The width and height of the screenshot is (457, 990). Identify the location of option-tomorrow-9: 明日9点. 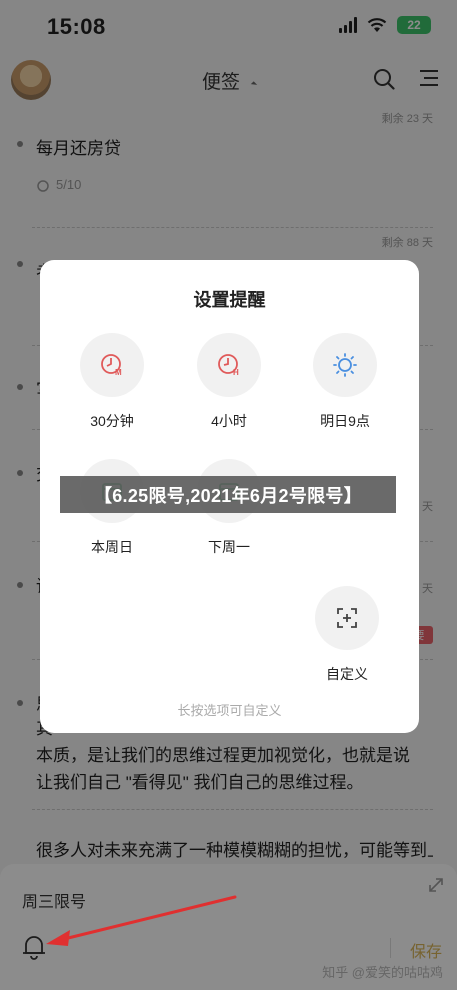
(345, 382).